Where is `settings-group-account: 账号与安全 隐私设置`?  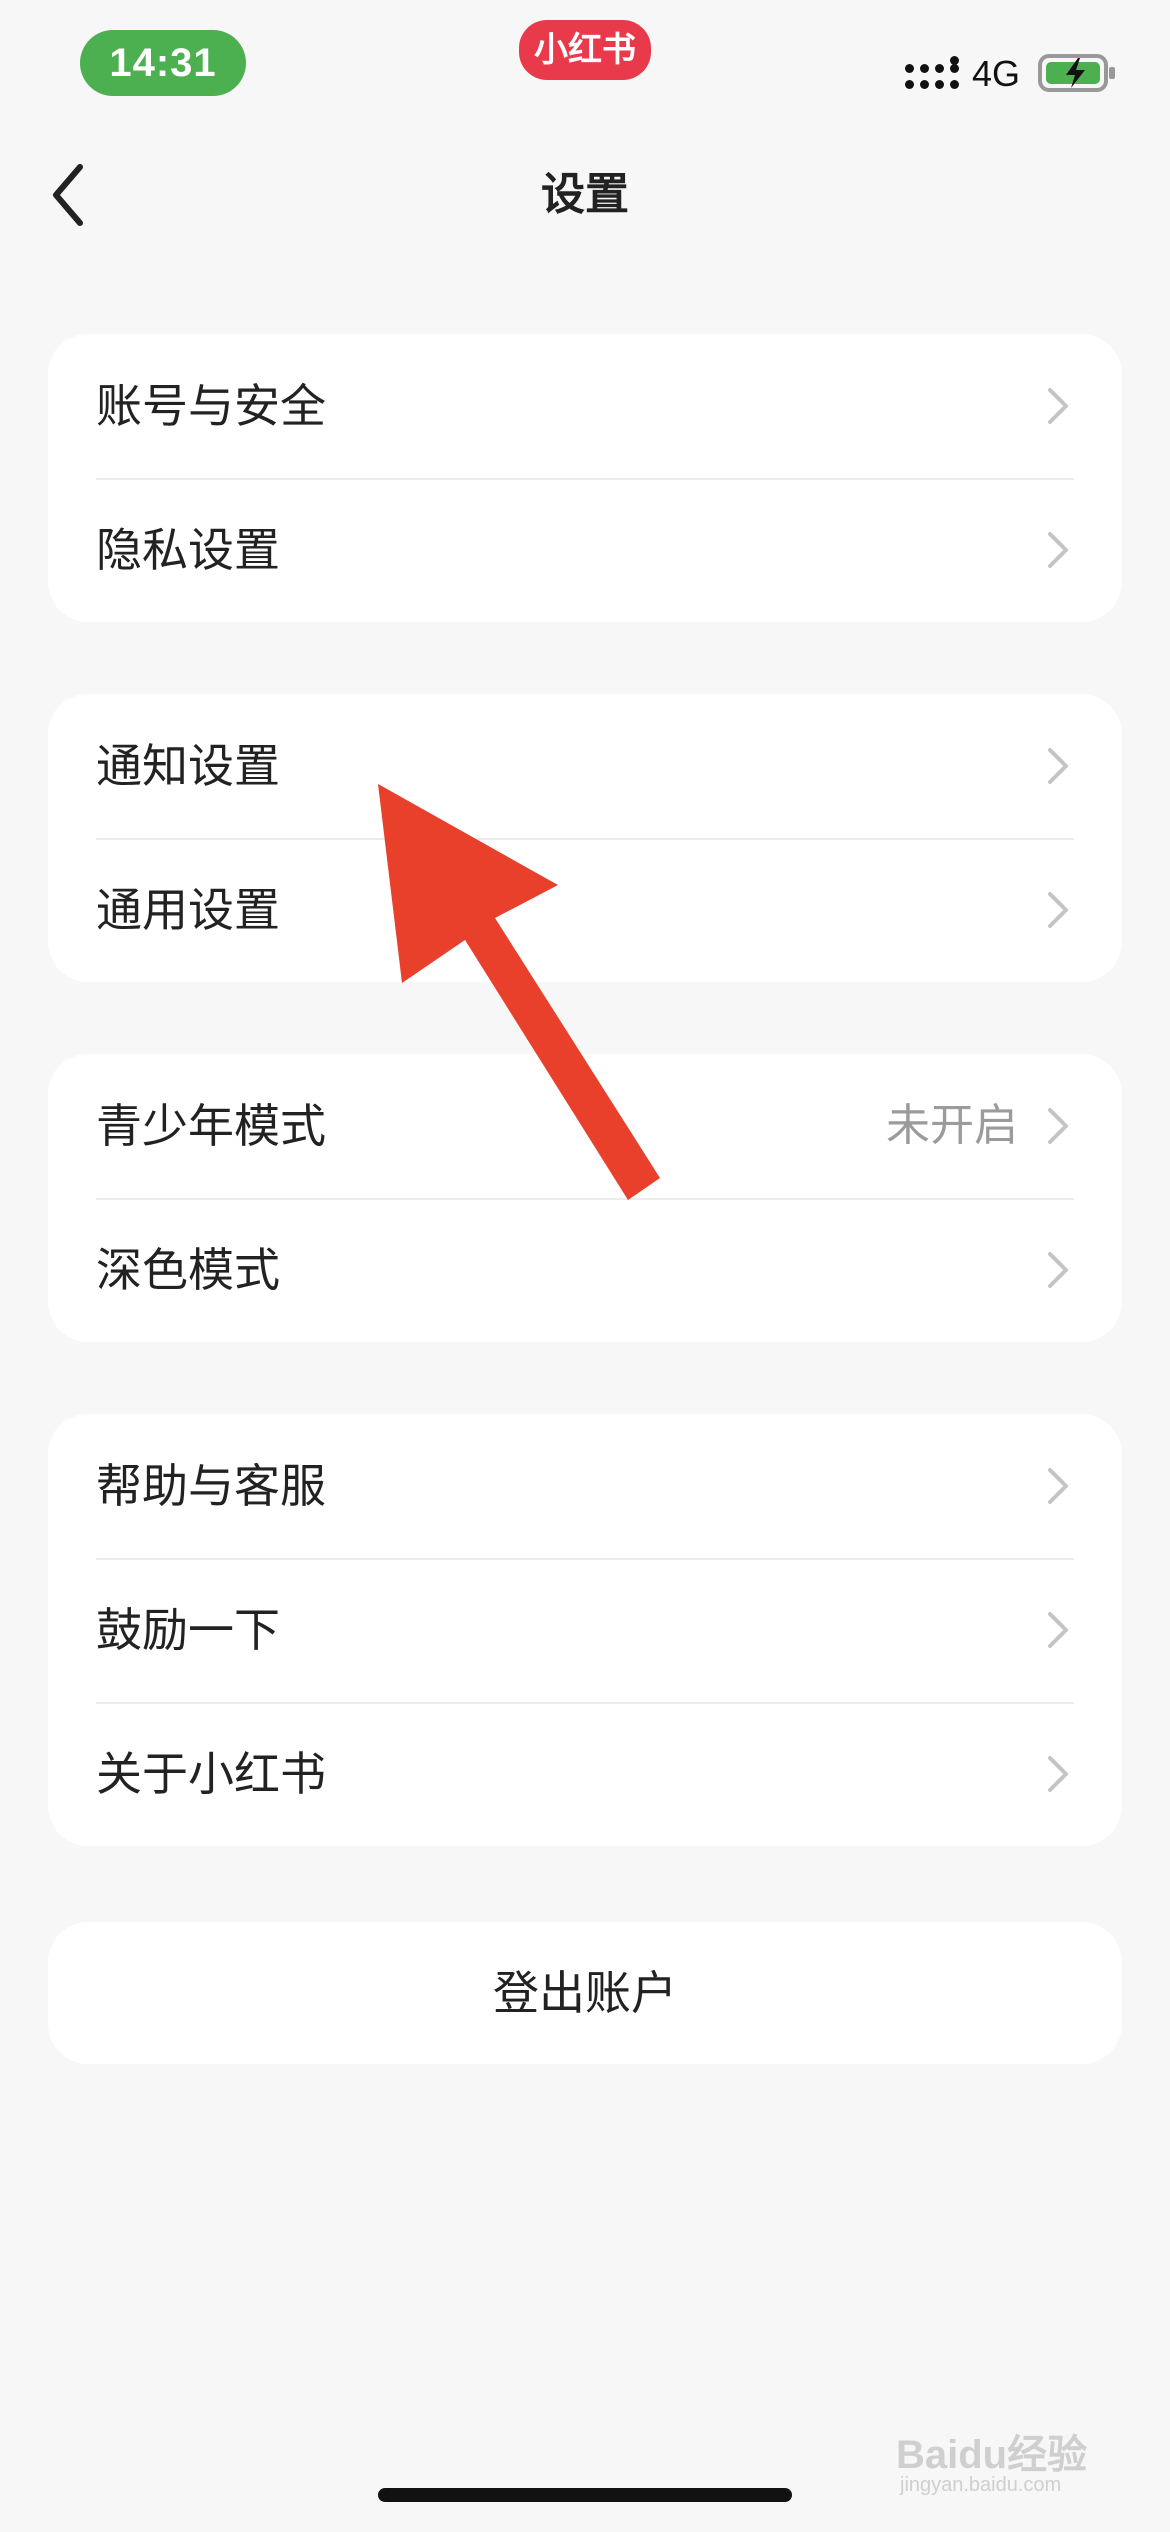 settings-group-account: 账号与安全 隐私设置 is located at coordinates (585, 478).